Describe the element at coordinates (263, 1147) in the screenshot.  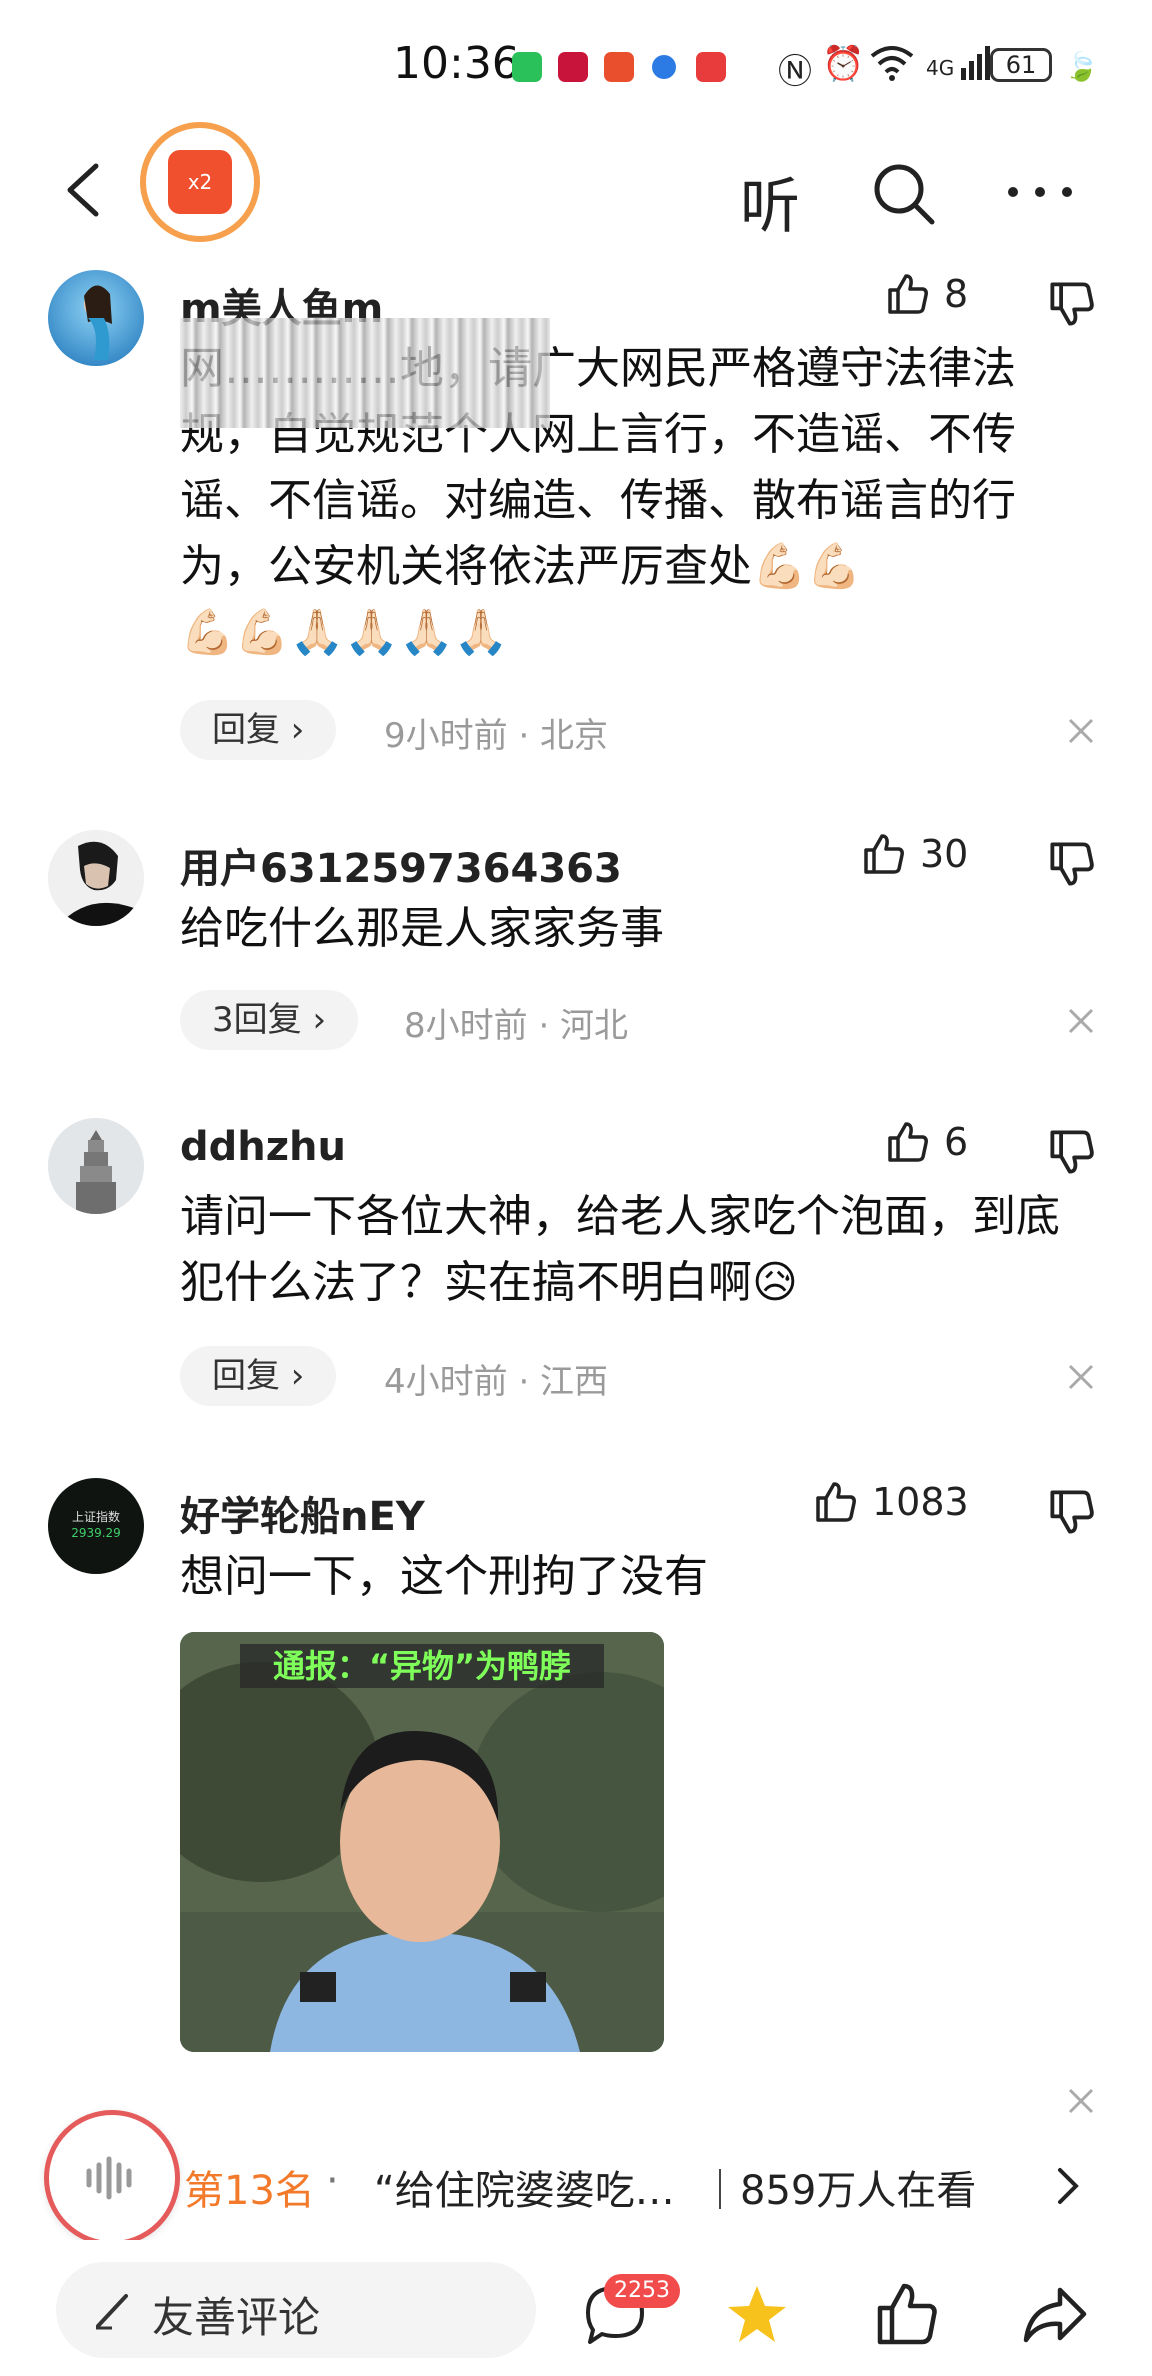
I see `username: ddhzhu` at that location.